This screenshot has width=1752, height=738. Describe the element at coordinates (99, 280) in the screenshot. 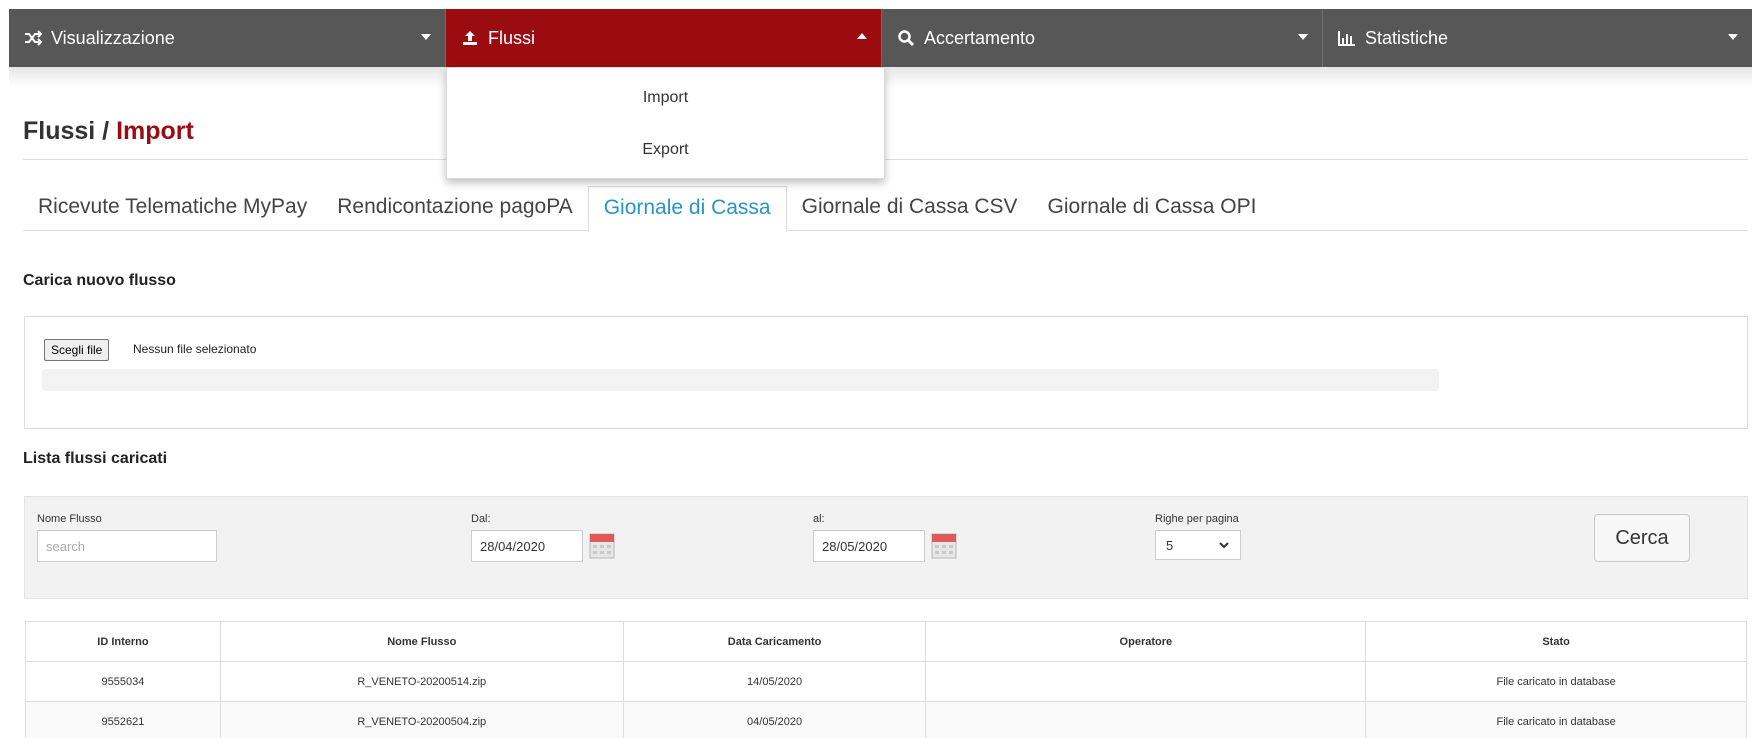

I see `upload-heading: Carica nuovo flusso` at that location.